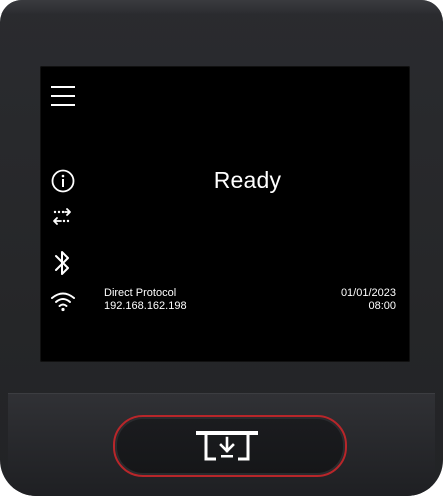 Image resolution: width=443 pixels, height=496 pixels. I want to click on bezel-edge, so click(221, 7).